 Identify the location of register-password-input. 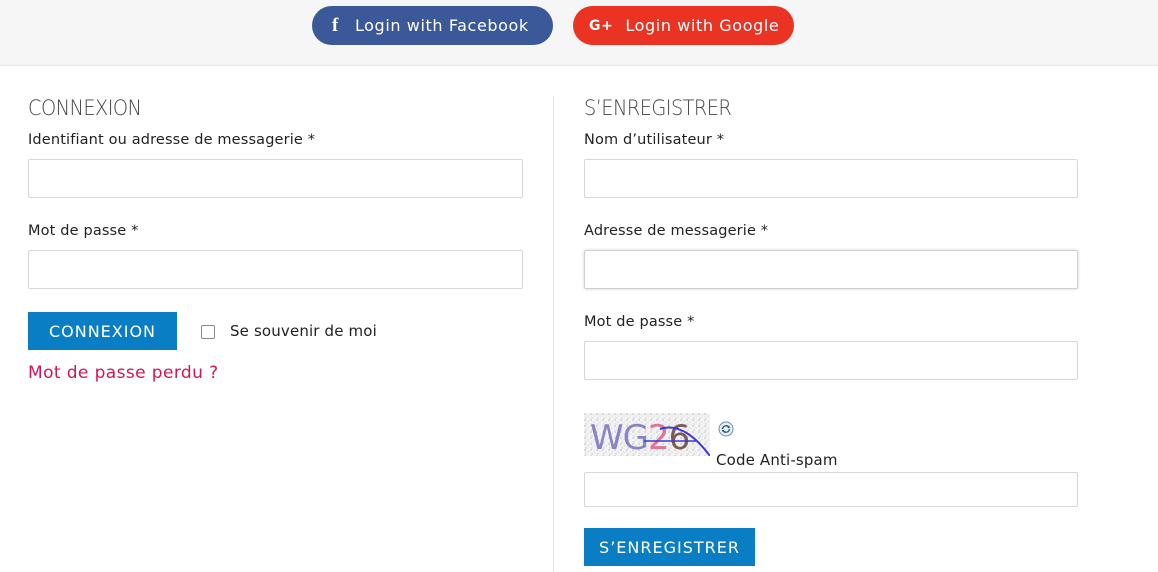
(831, 360).